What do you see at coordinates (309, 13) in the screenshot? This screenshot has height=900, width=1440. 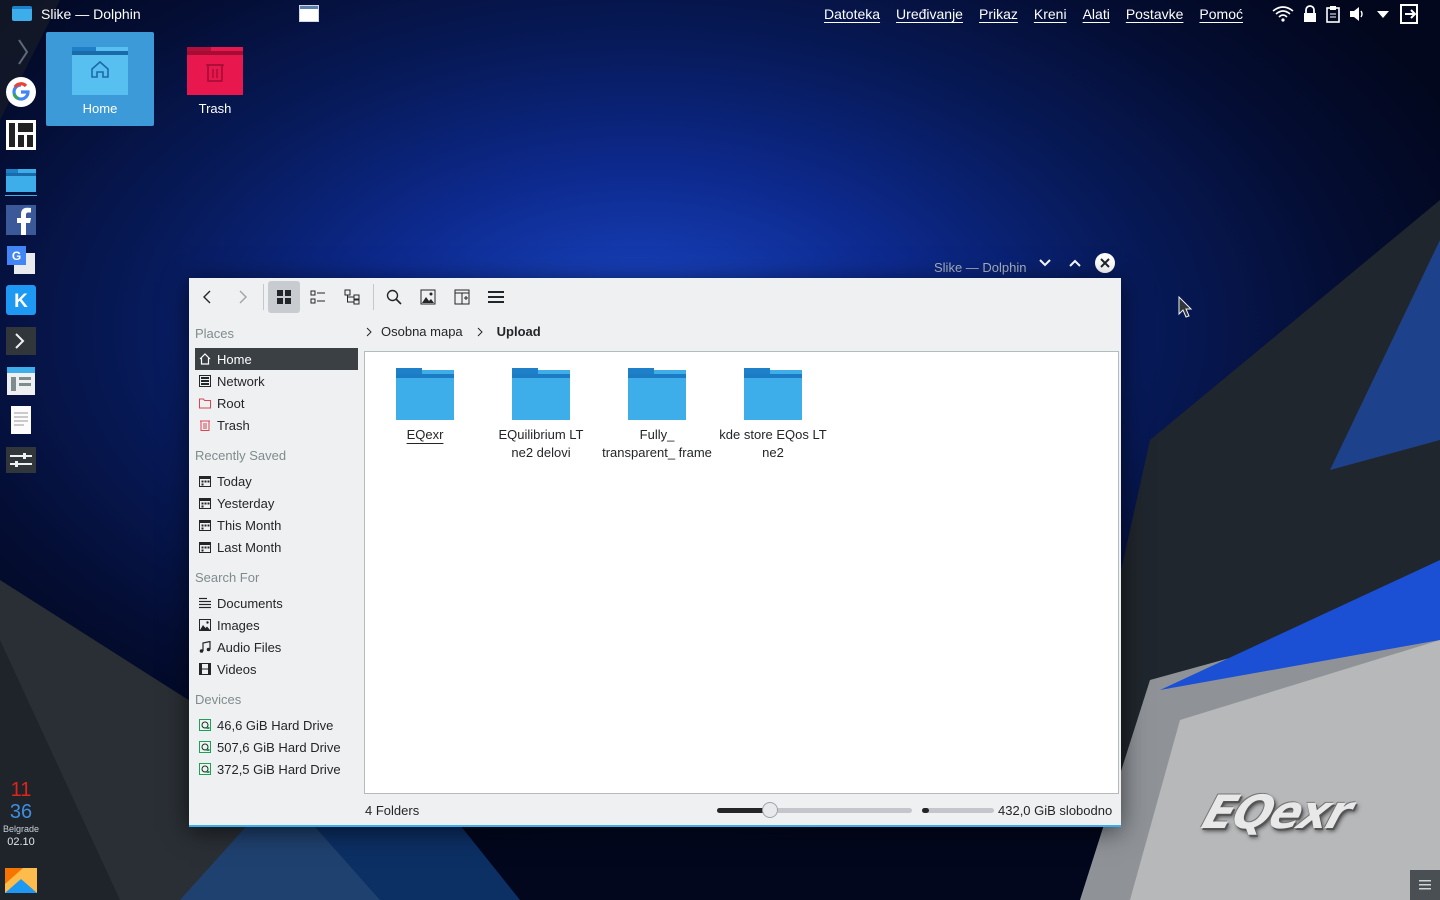 I see `window-task-button` at bounding box center [309, 13].